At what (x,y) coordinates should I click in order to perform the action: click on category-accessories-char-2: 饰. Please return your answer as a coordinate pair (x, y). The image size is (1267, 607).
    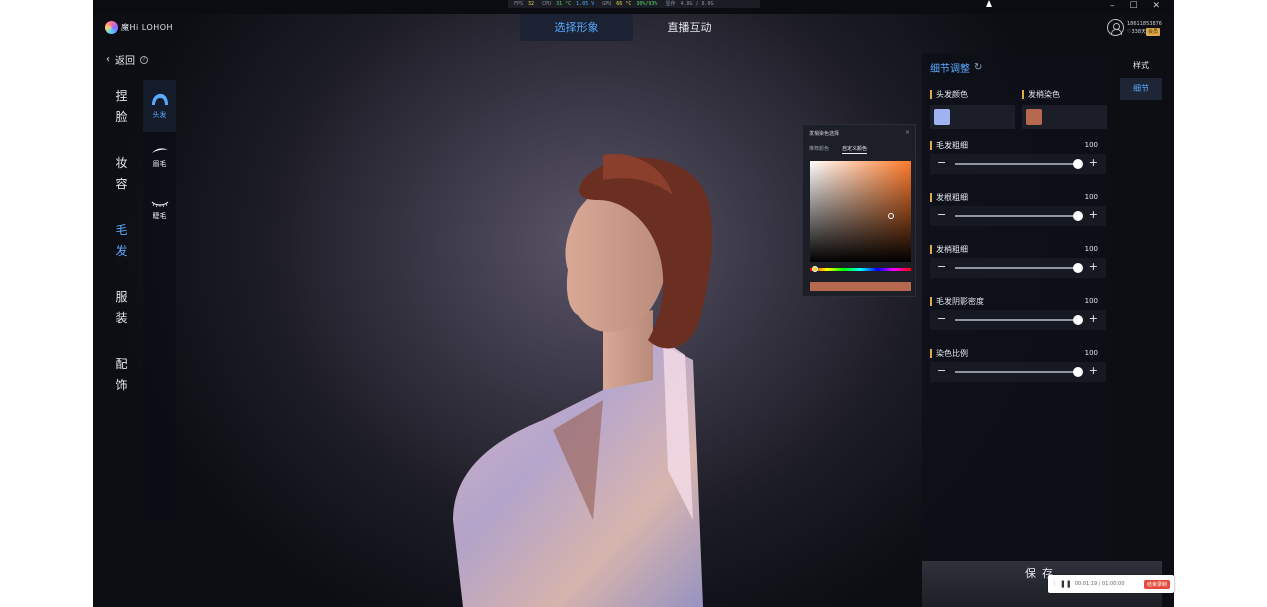
    Looking at the image, I should click on (121, 385).